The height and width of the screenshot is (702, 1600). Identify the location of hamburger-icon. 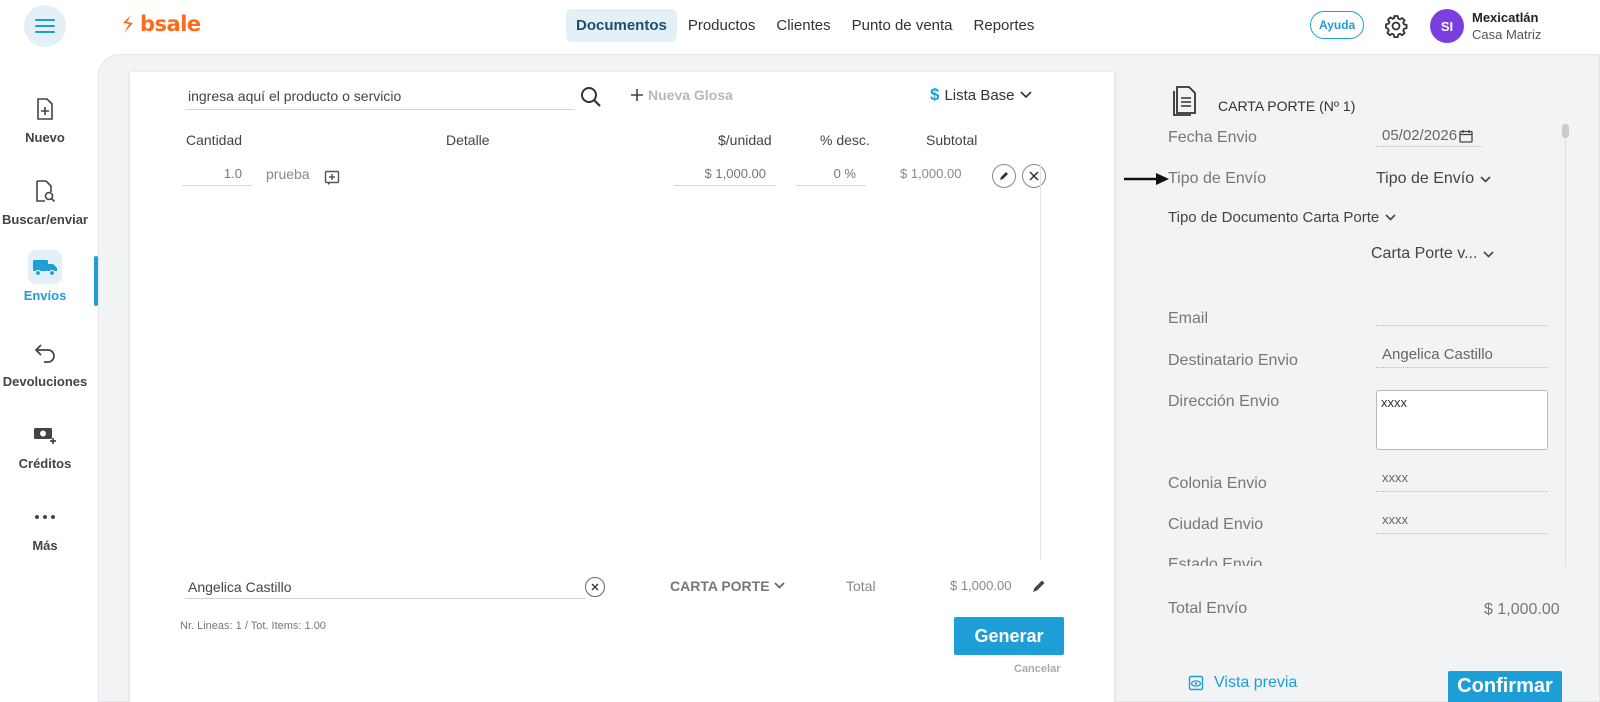
(45, 26).